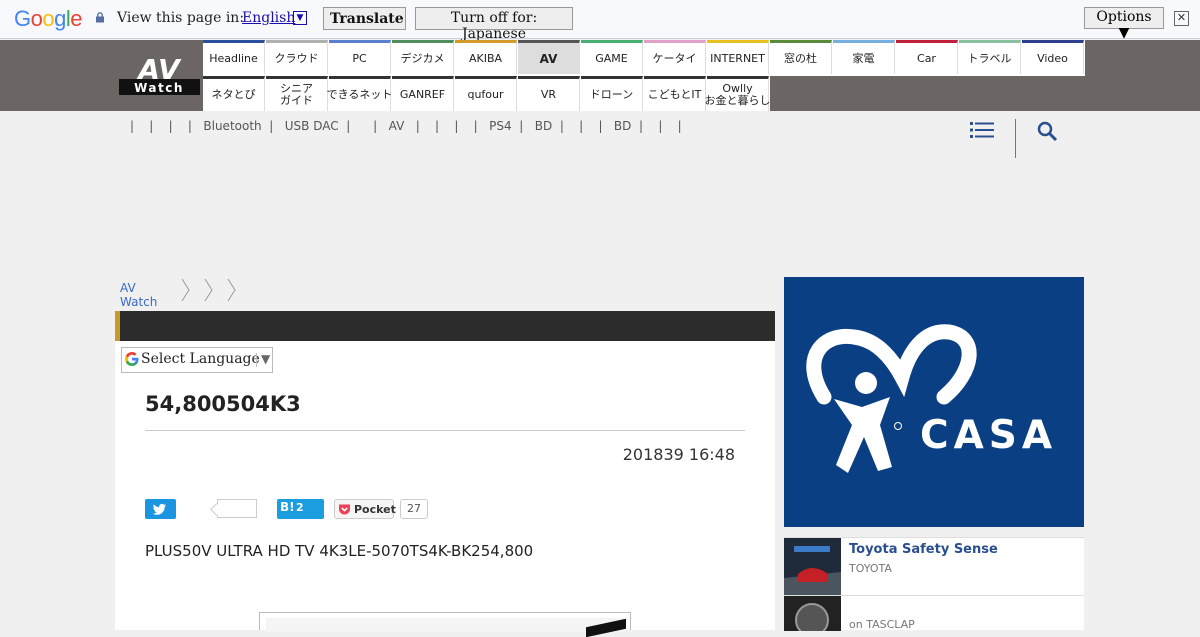 Image resolution: width=1200 pixels, height=637 pixels. I want to click on casa-heart-logo, so click(891, 398).